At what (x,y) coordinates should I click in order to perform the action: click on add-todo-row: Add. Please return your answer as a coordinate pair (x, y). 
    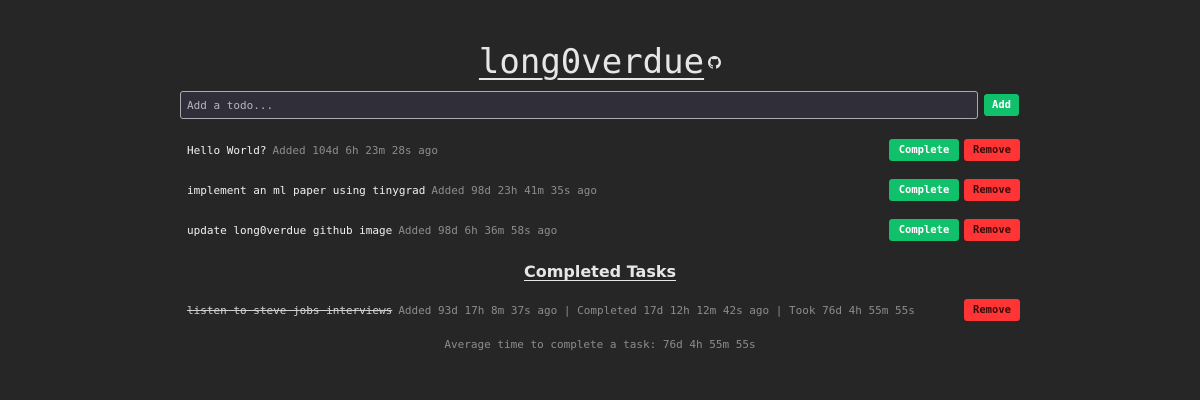
    Looking at the image, I should click on (600, 105).